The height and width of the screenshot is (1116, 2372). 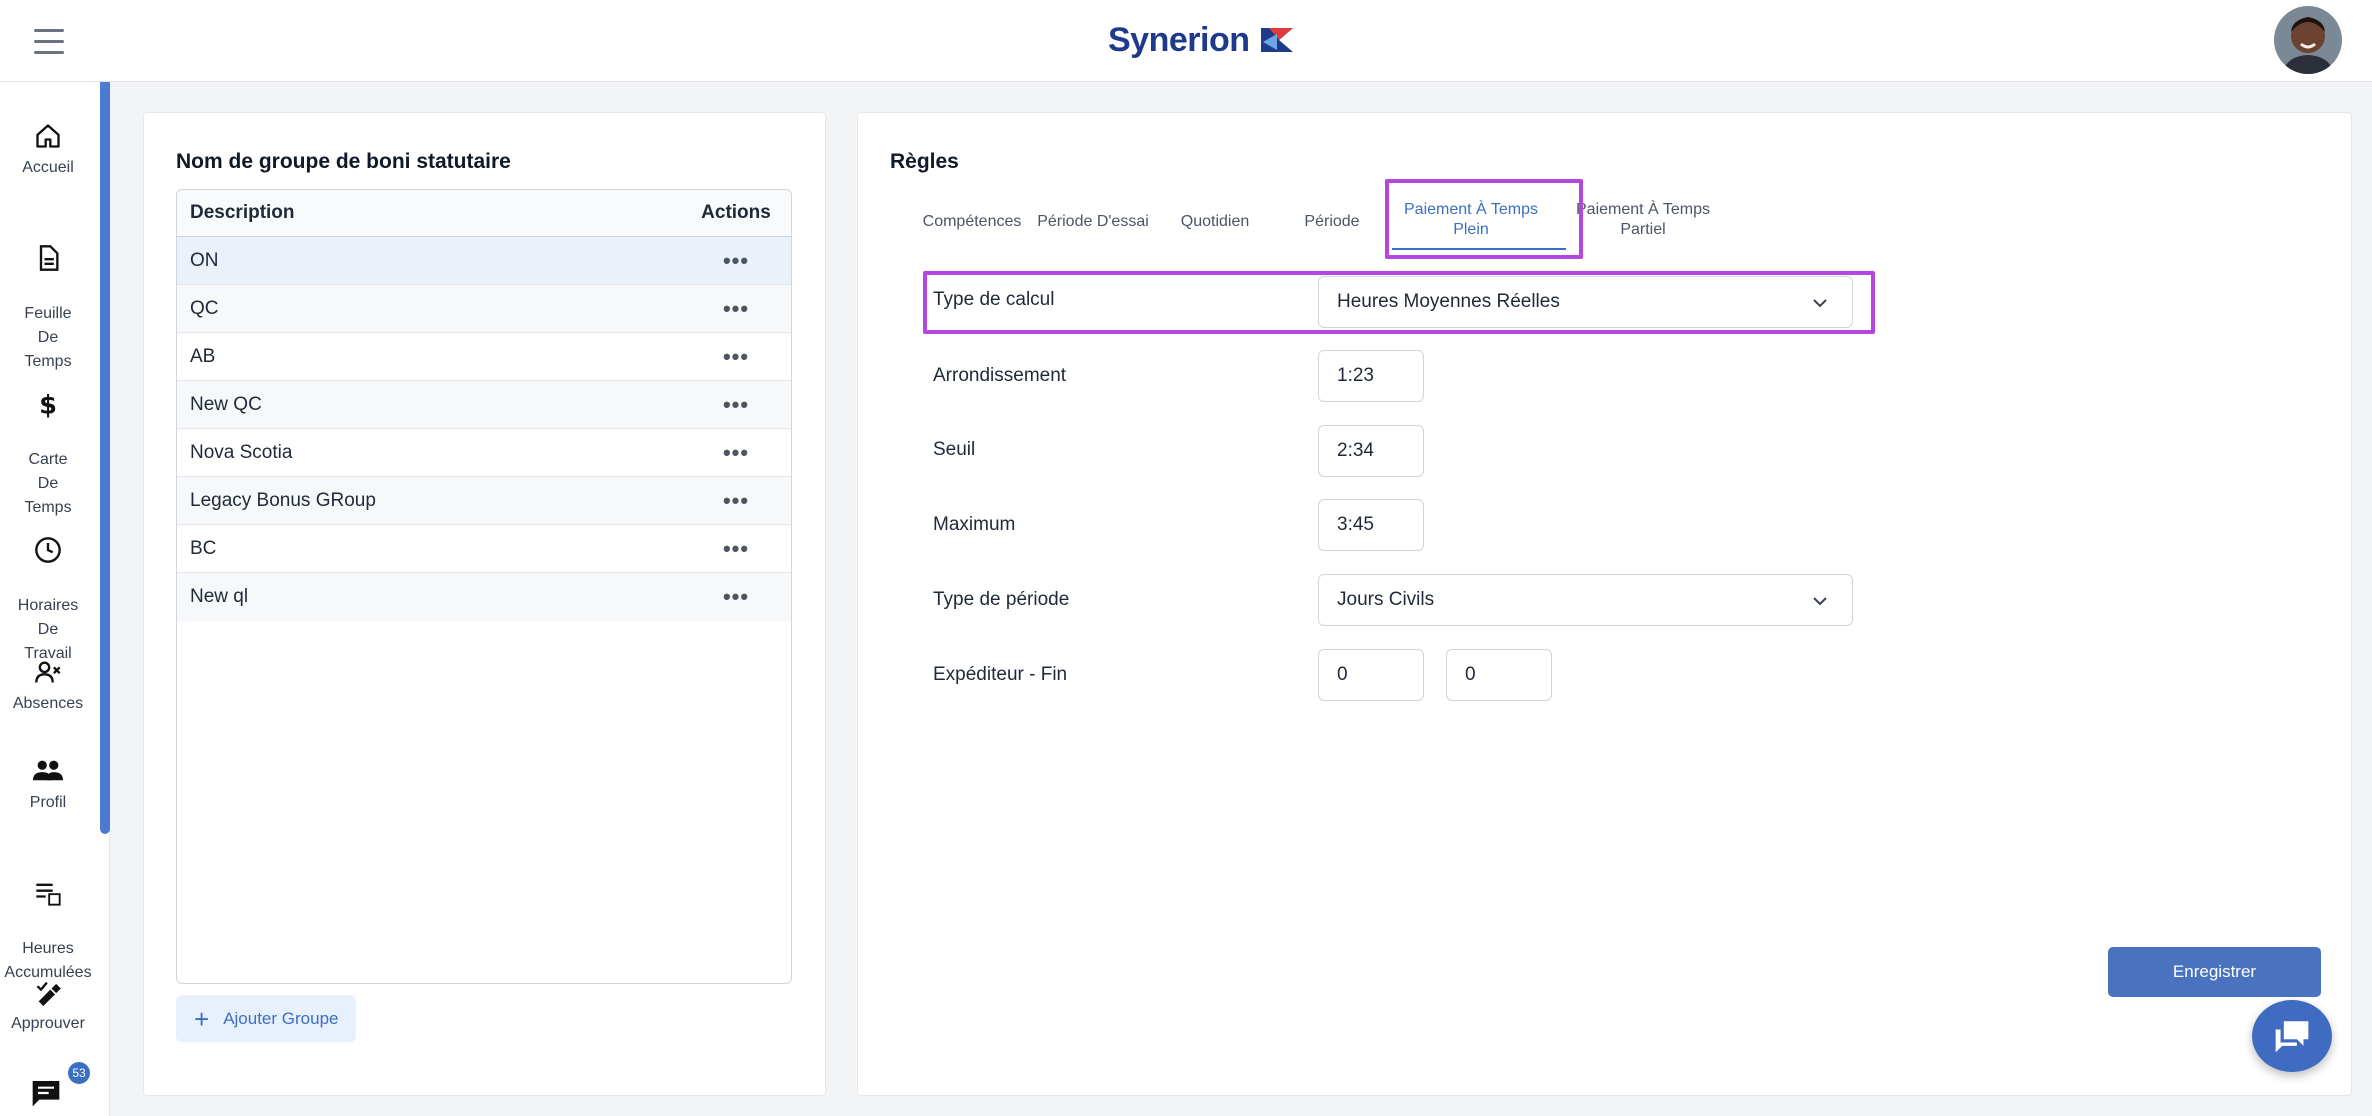 What do you see at coordinates (1585, 302) in the screenshot?
I see `calc-type-select: Heures Moyennes Réelles` at bounding box center [1585, 302].